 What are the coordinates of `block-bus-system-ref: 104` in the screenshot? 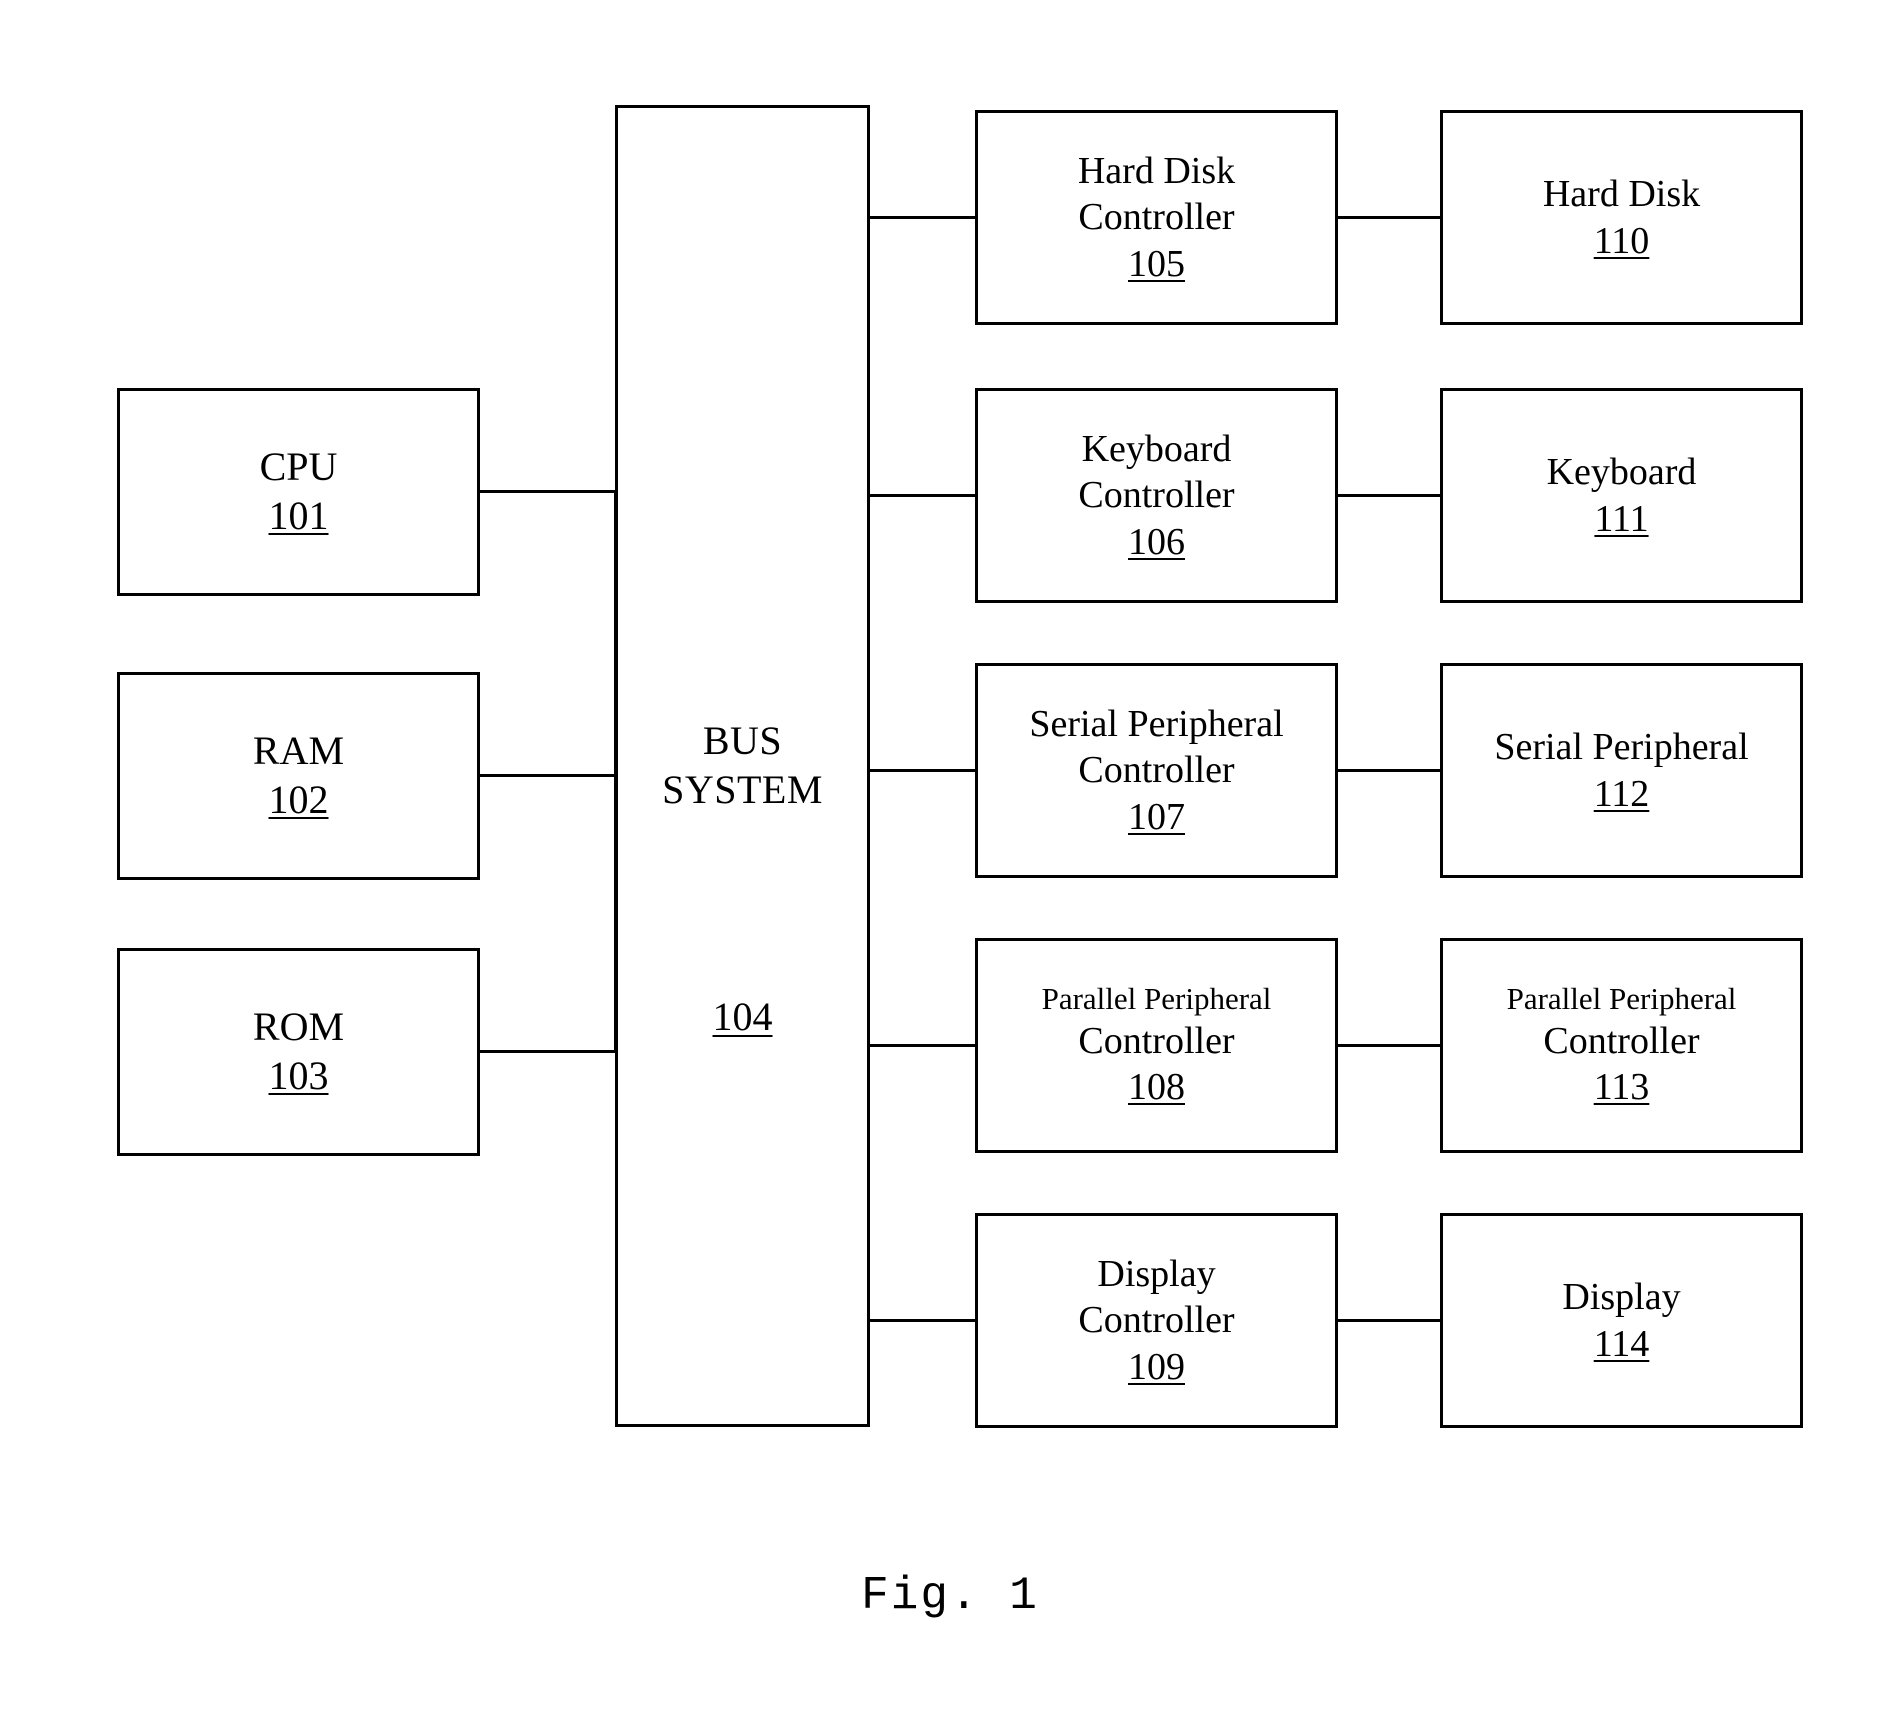 It's located at (742, 1016).